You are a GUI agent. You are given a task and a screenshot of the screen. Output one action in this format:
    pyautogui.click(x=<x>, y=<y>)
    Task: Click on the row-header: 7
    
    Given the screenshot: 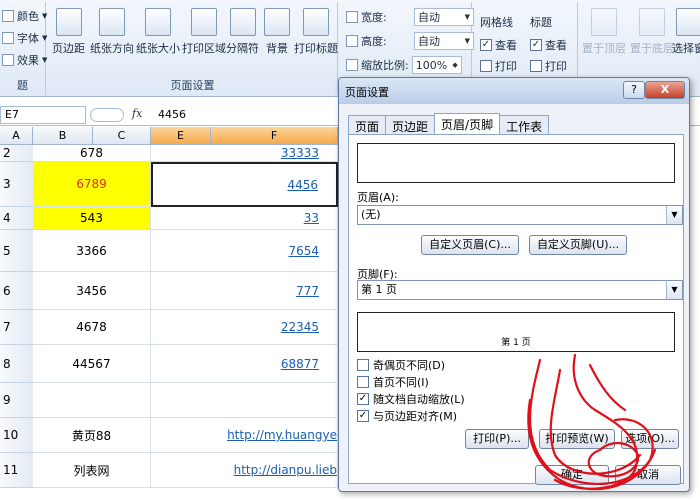 What is the action you would take?
    pyautogui.click(x=16, y=327)
    